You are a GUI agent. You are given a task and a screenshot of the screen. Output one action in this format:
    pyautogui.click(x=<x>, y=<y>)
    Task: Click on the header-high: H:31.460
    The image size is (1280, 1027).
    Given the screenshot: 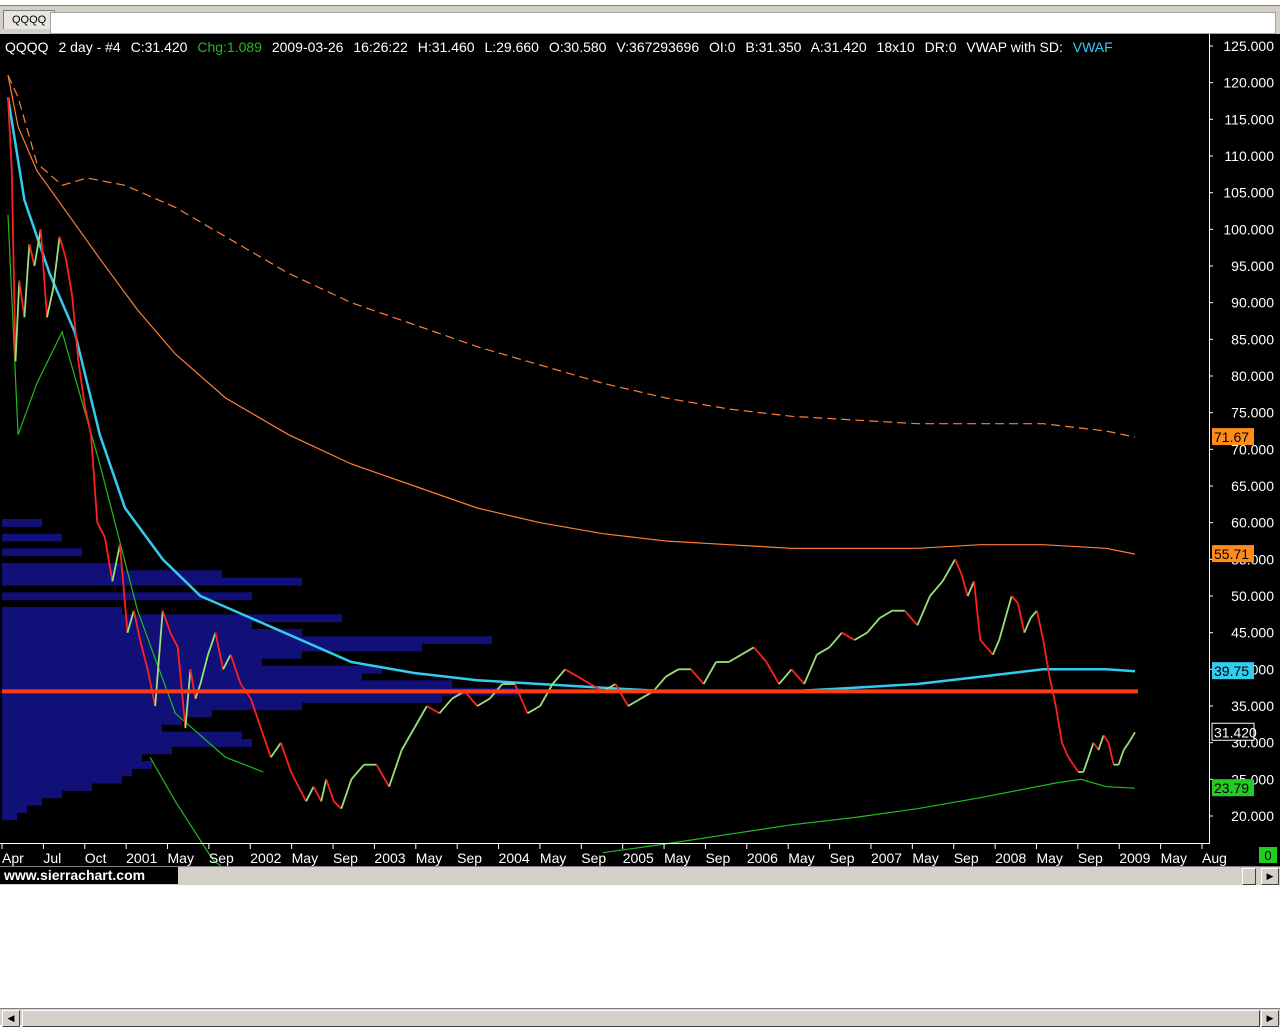 What is the action you would take?
    pyautogui.click(x=446, y=47)
    